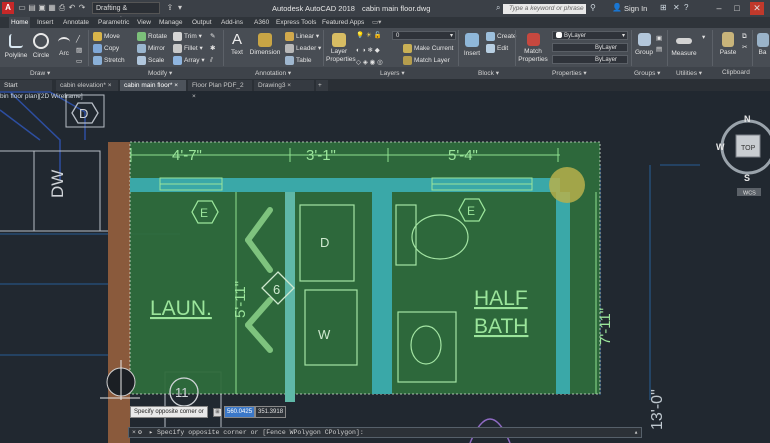 This screenshot has width=770, height=443. Describe the element at coordinates (42, 8) in the screenshot. I see `save-icon: ▣` at that location.